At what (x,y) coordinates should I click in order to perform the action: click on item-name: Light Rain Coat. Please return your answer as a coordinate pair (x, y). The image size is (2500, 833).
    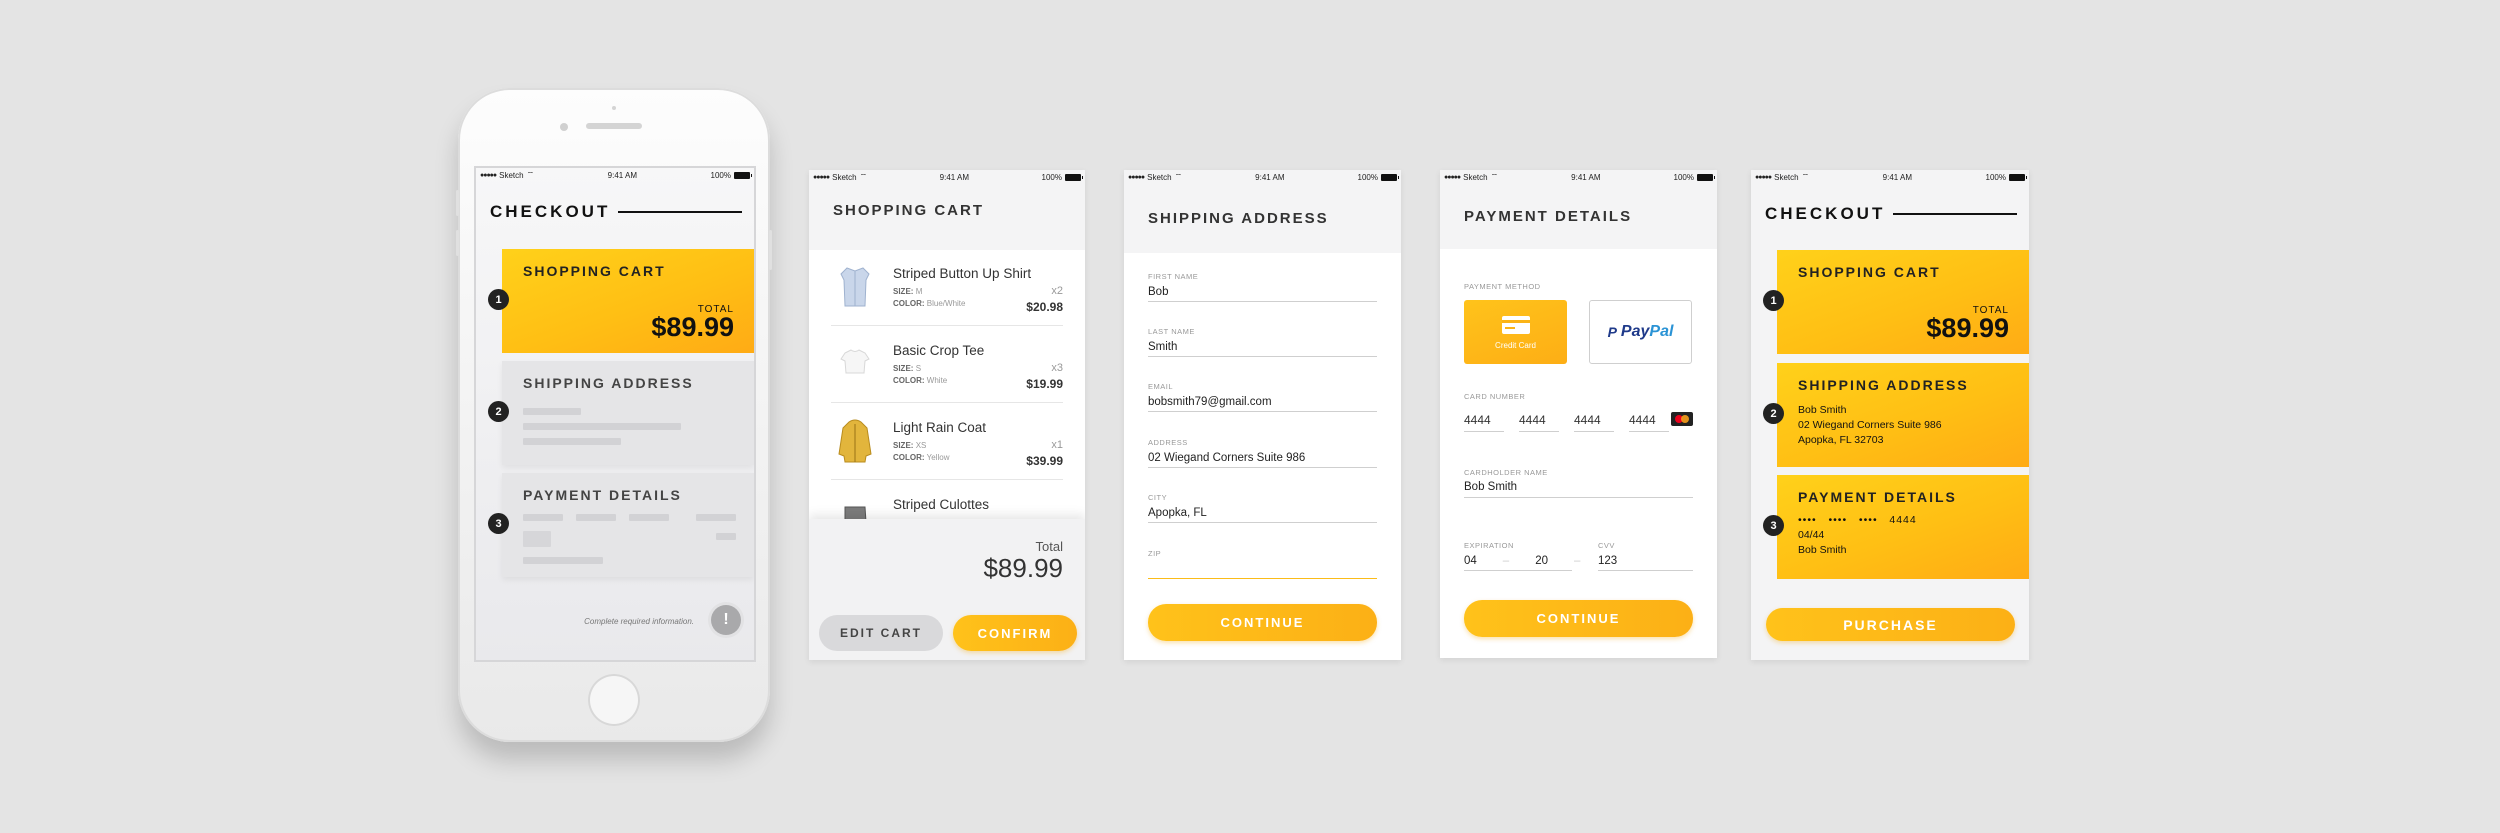
    Looking at the image, I should click on (940, 427).